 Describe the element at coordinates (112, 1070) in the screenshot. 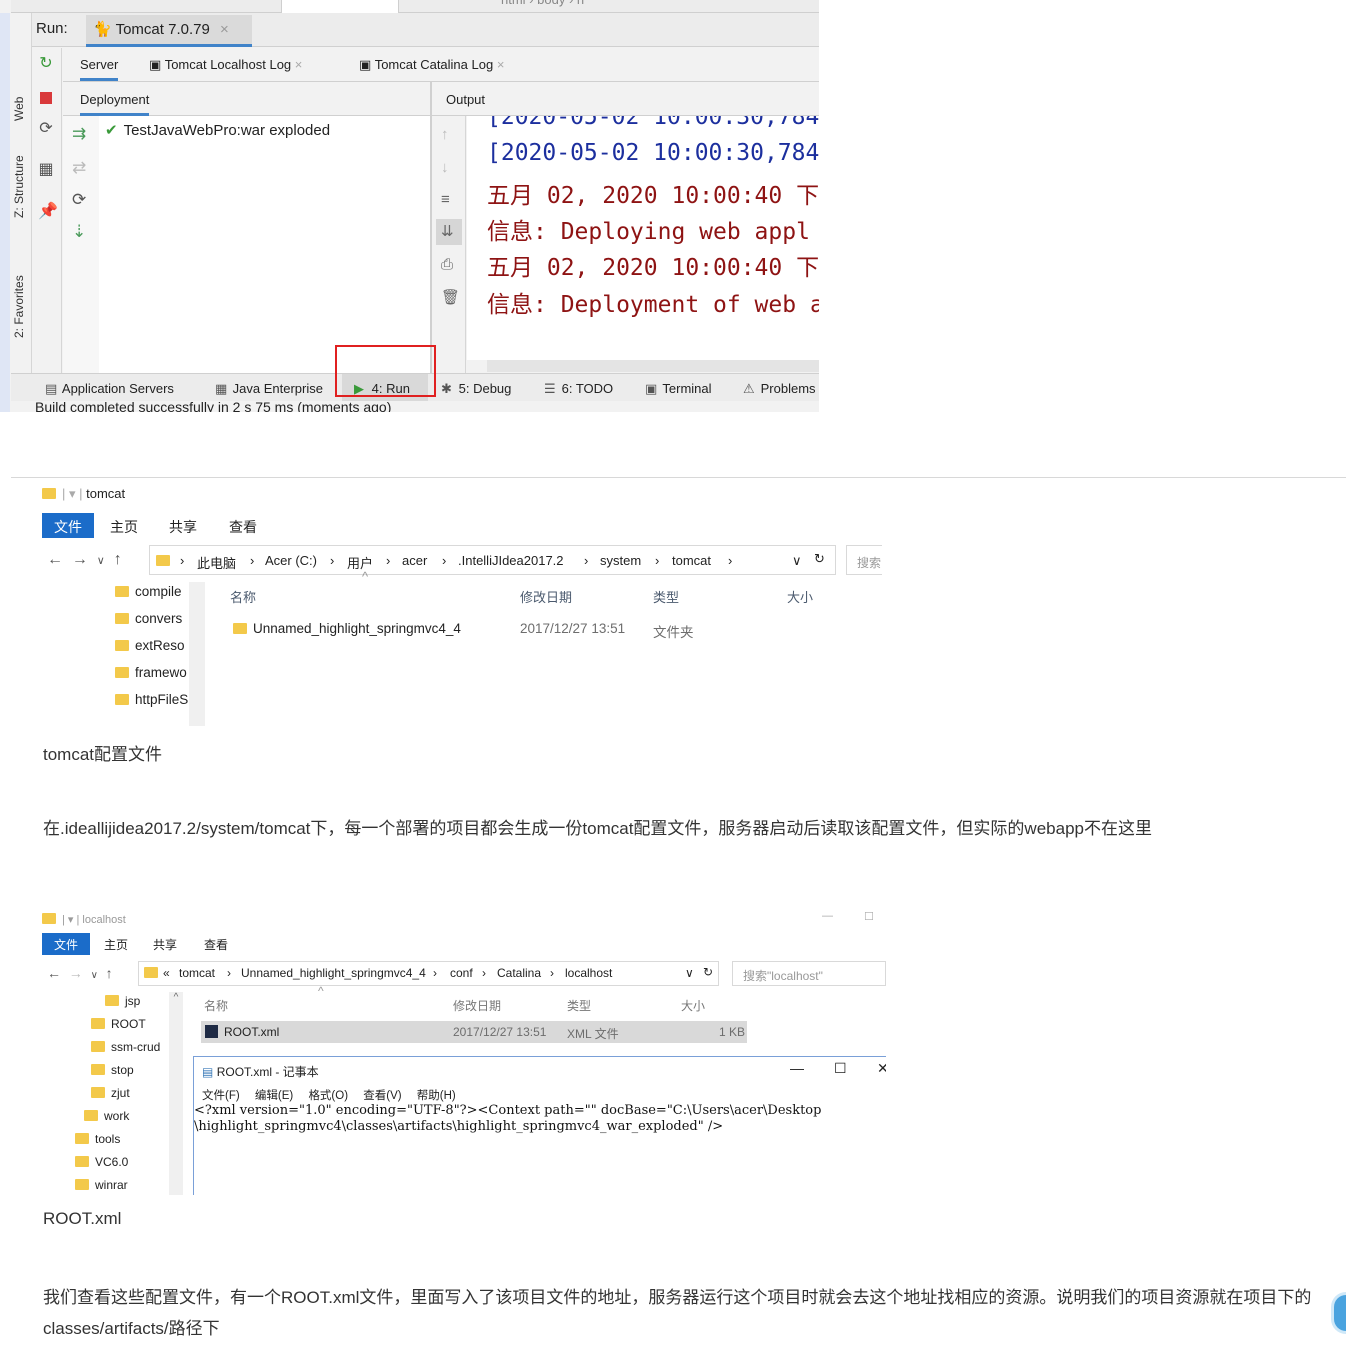

I see `tree-item: stop` at that location.